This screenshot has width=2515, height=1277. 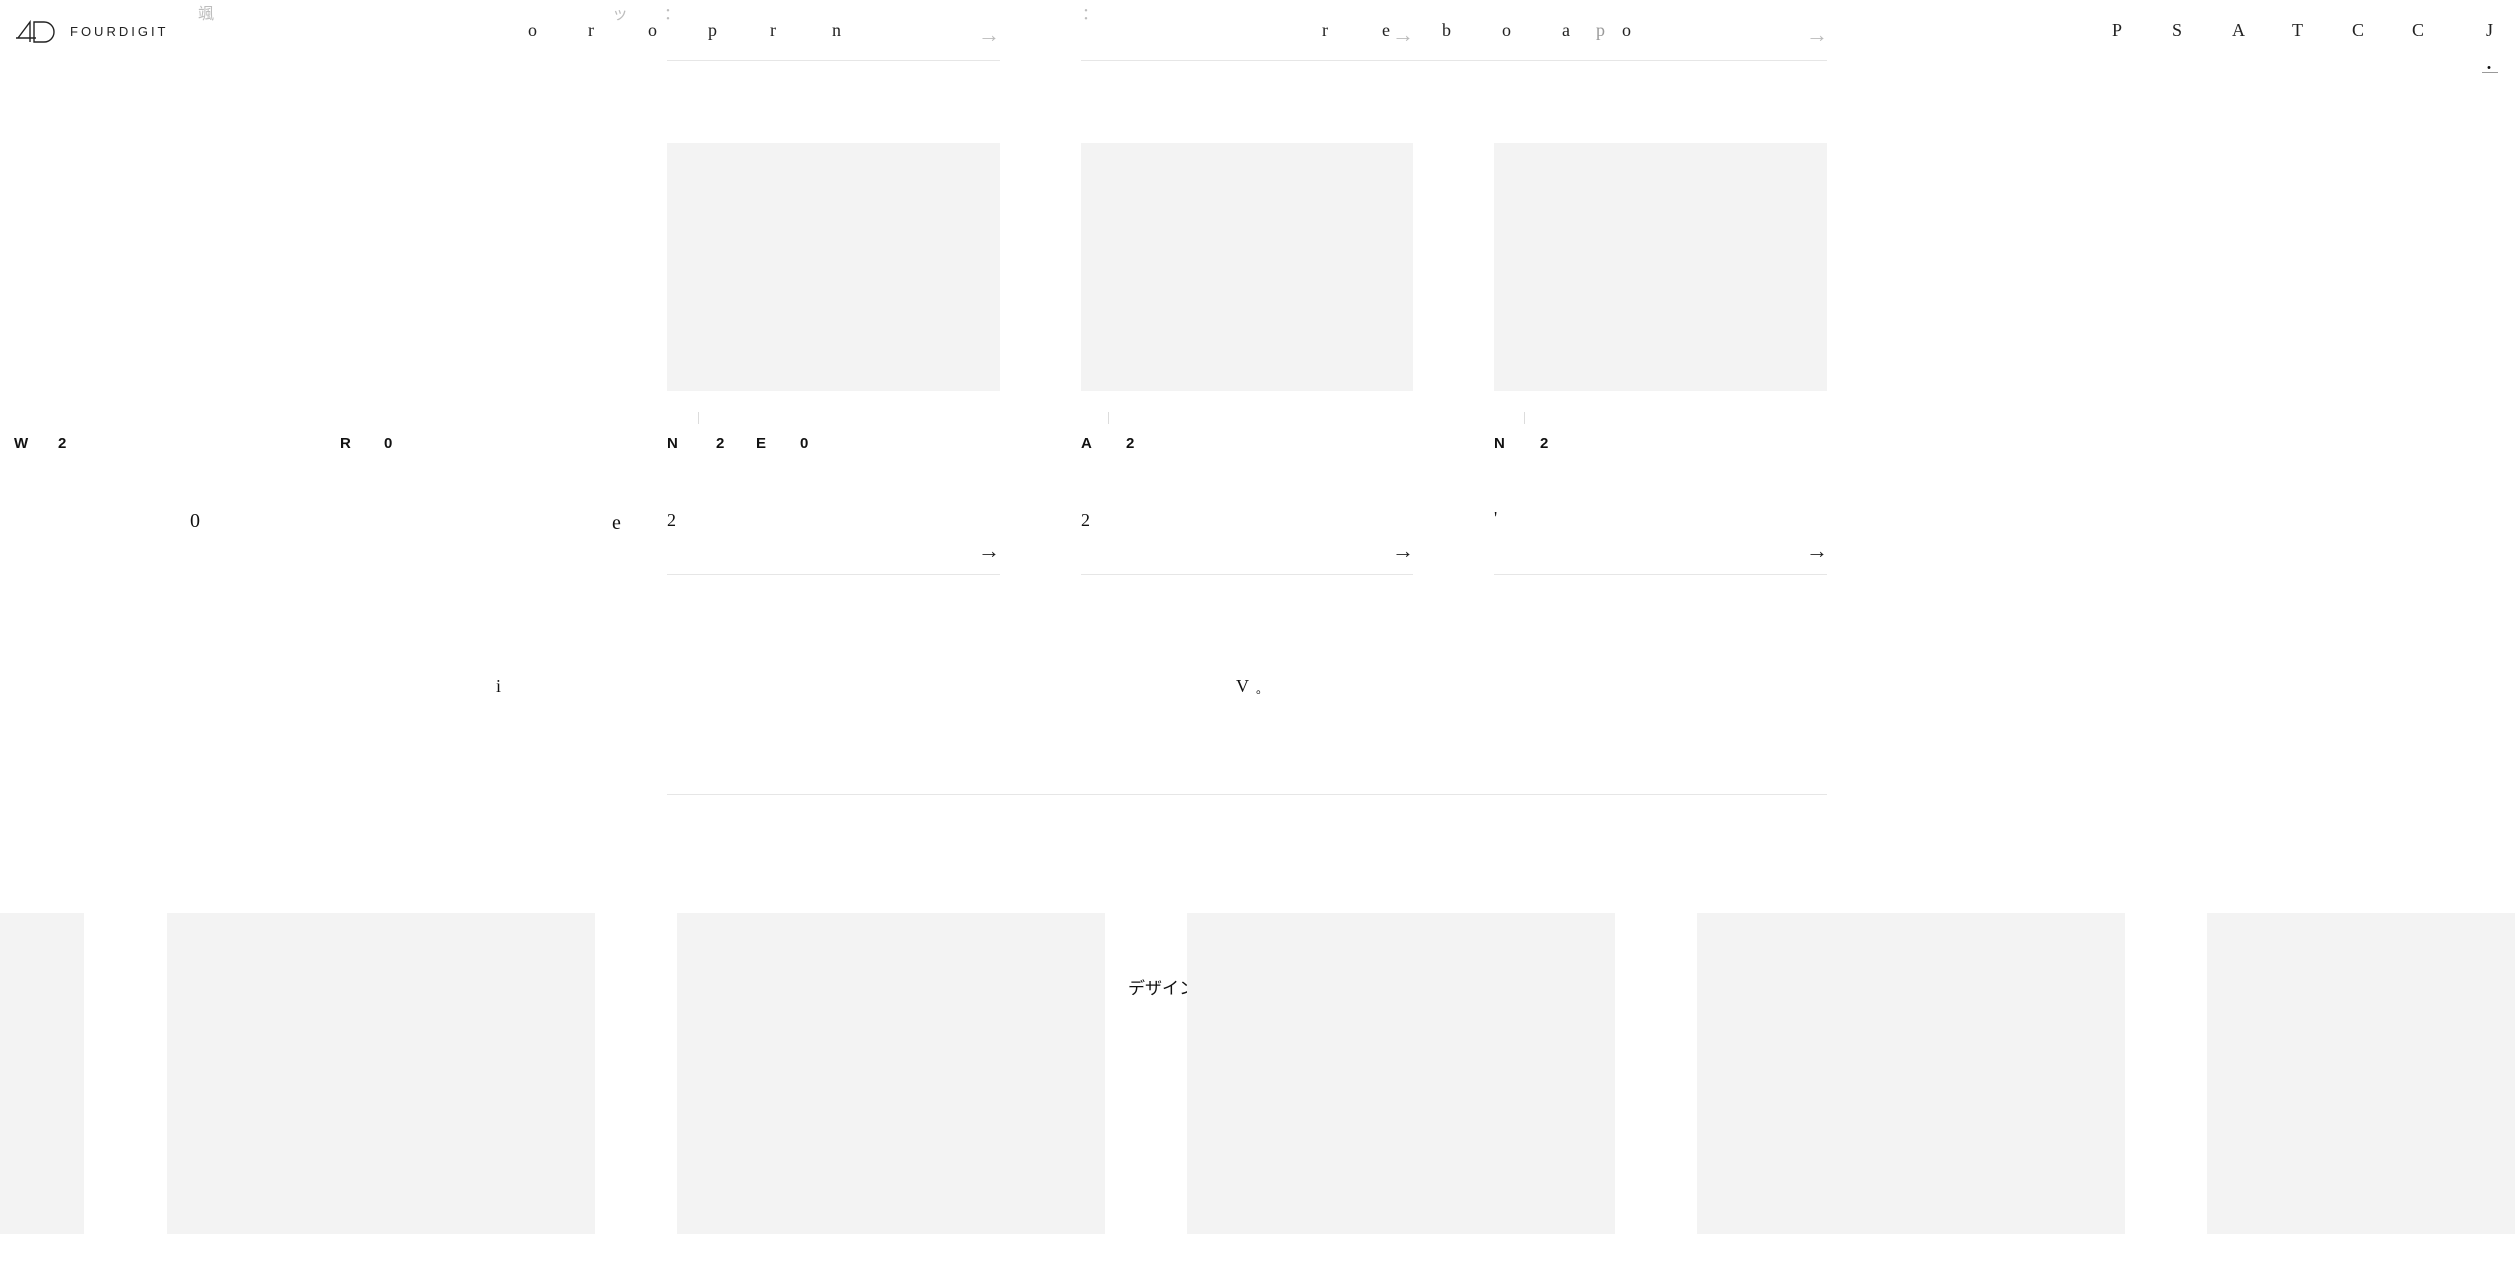 I want to click on nav-item-letter: n, so click(x=836, y=30).